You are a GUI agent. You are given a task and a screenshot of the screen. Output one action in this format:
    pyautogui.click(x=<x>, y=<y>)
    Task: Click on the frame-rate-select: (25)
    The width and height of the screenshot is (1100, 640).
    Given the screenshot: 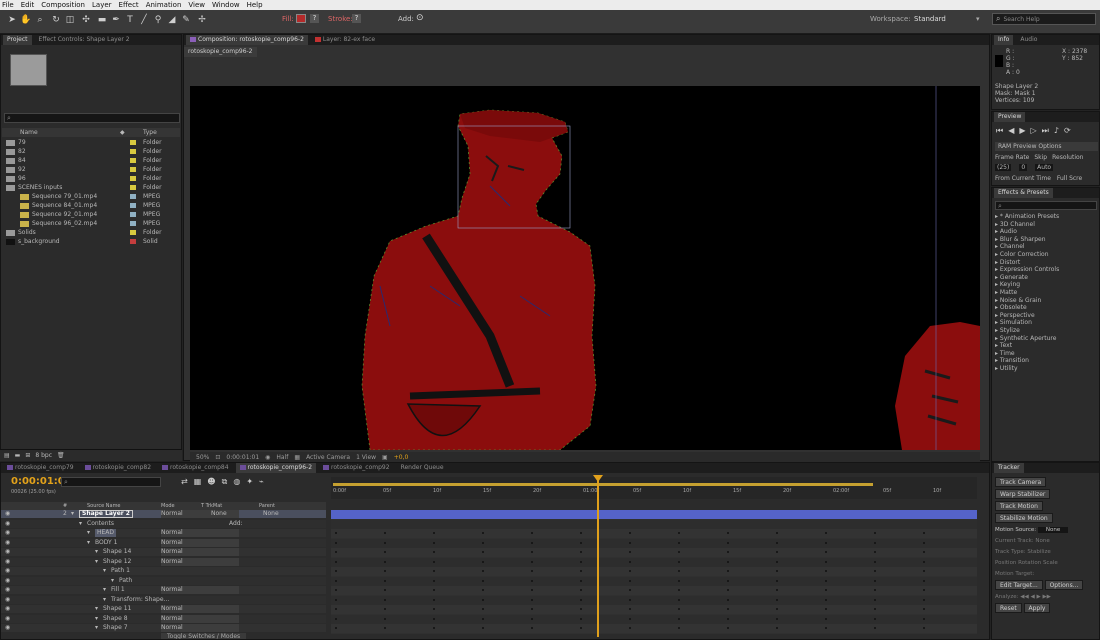 What is the action you would take?
    pyautogui.click(x=1003, y=167)
    